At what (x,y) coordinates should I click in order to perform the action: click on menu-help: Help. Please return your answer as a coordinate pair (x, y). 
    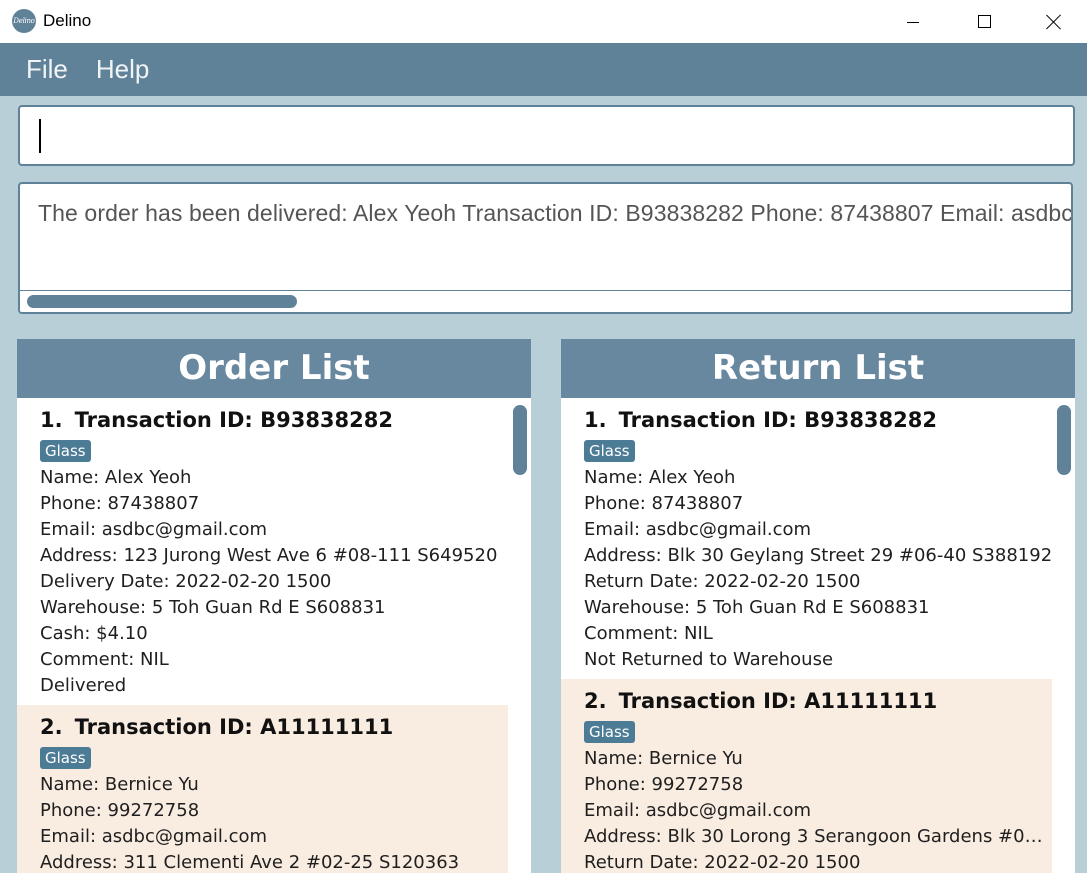
    Looking at the image, I should click on (122, 69).